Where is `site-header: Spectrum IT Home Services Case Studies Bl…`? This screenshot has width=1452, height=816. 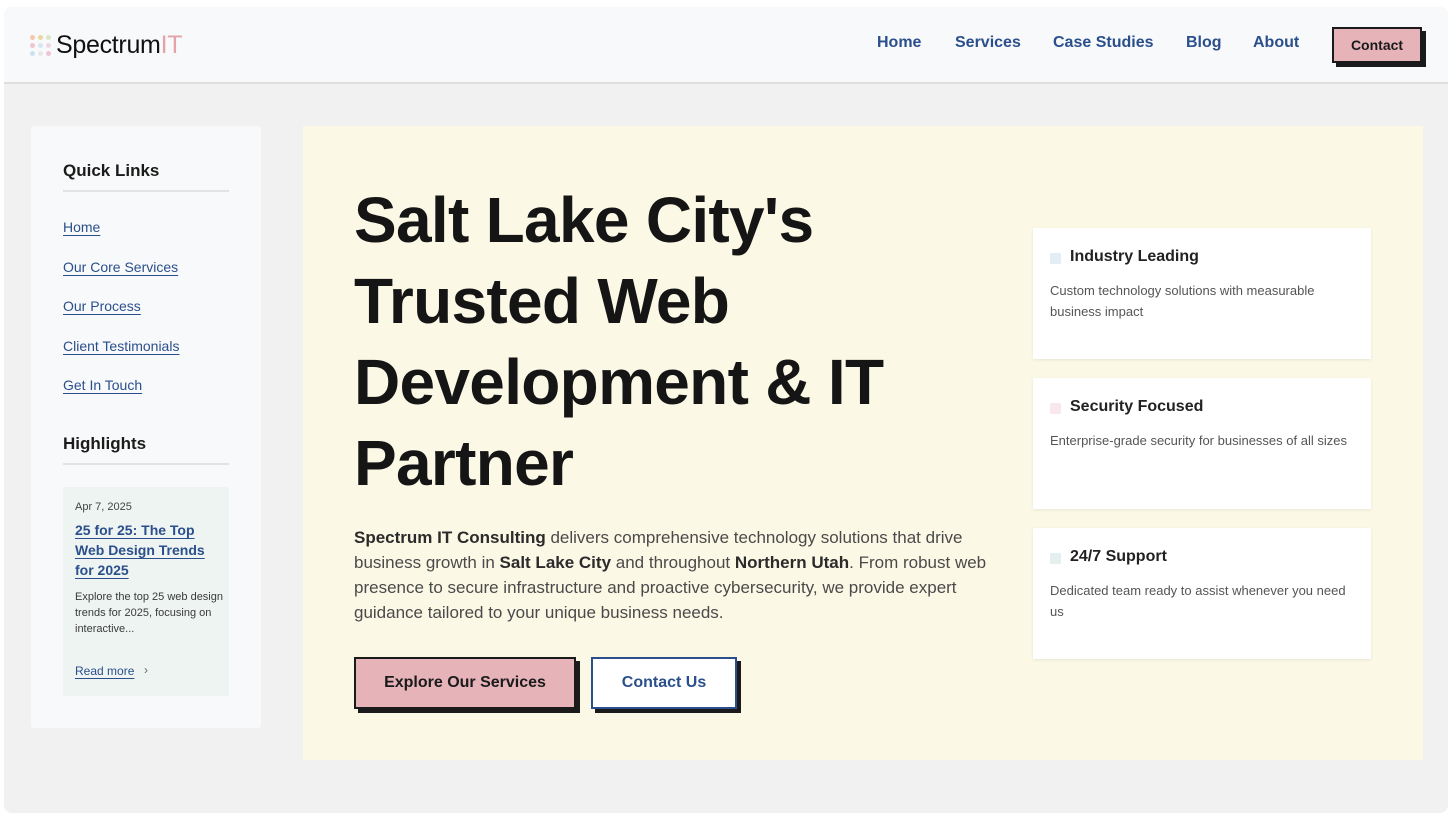
site-header: Spectrum IT Home Services Case Studies Bl… is located at coordinates (726, 45).